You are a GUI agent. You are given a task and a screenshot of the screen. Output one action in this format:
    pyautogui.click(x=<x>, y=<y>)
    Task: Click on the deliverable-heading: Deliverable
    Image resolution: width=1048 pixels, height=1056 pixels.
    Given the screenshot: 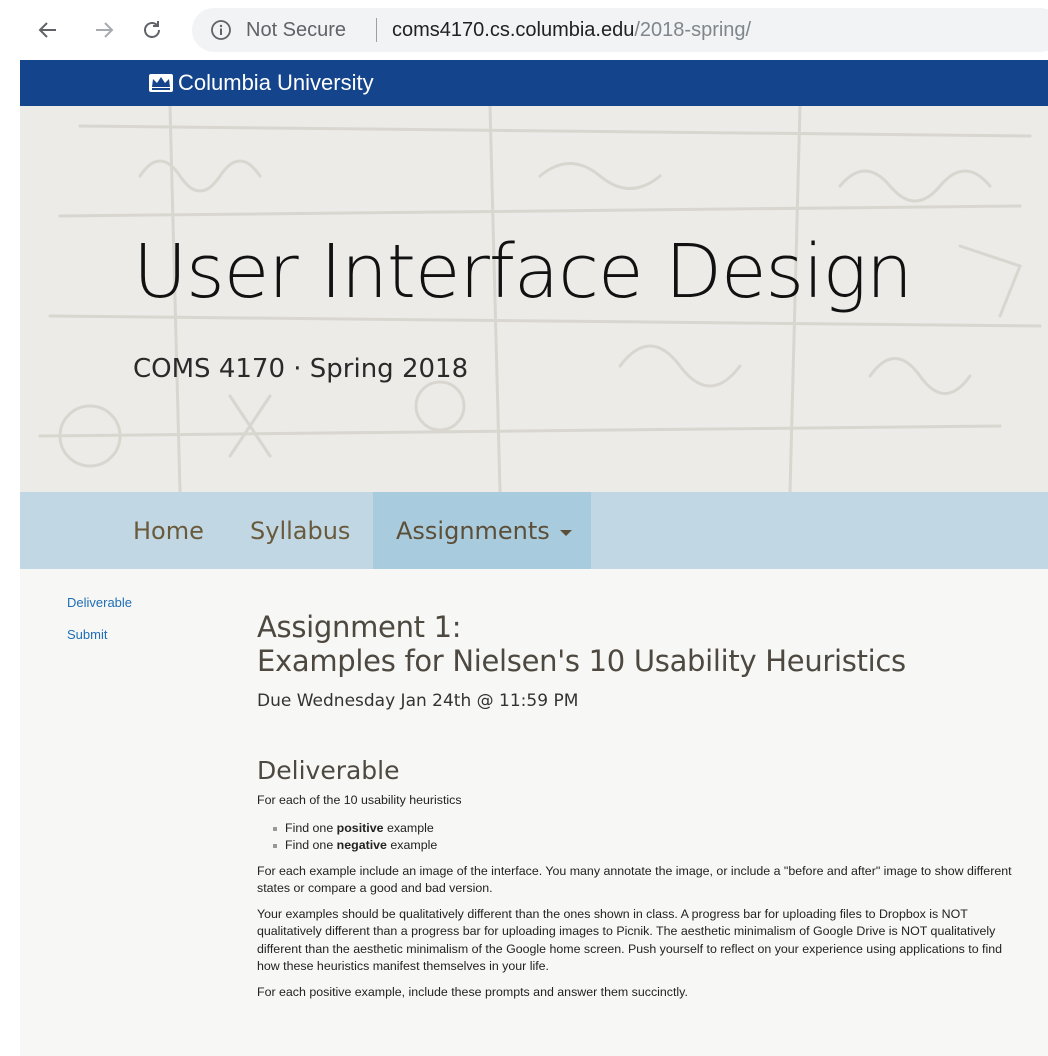 What is the action you would take?
    pyautogui.click(x=328, y=770)
    